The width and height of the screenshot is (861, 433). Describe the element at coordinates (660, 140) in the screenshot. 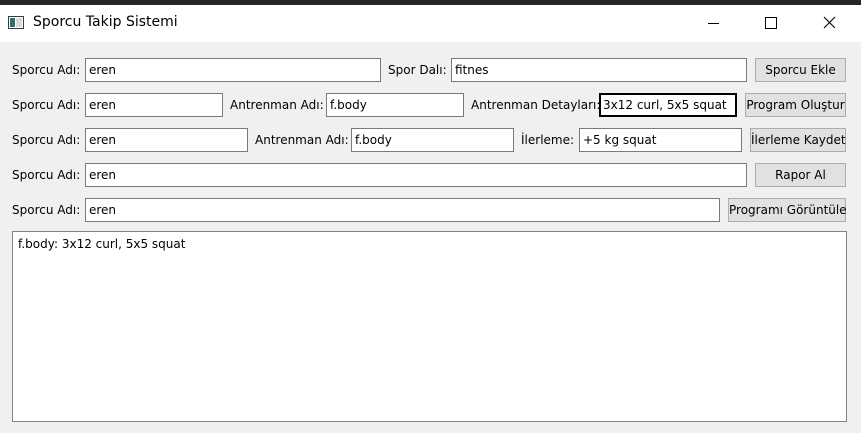

I see `progress-input: +5 kg squat` at that location.